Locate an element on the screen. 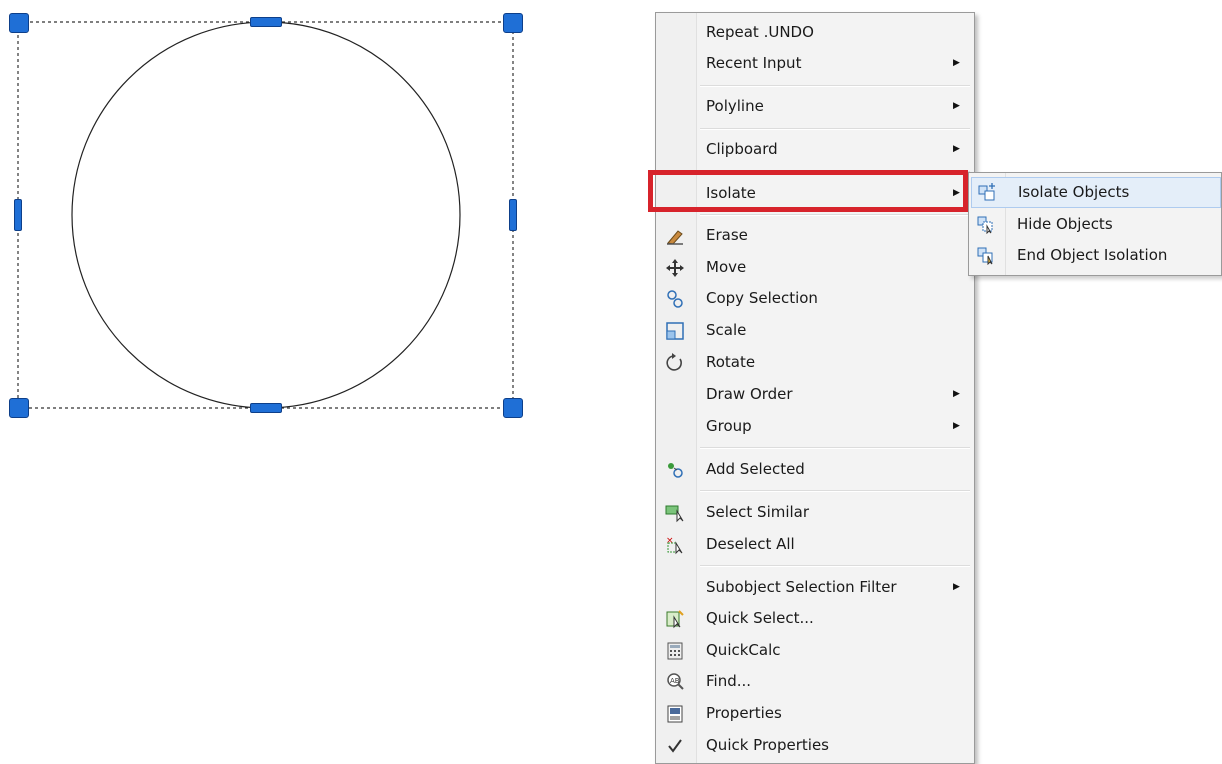 The height and width of the screenshot is (764, 1222). menu-item-label: QuickCalc is located at coordinates (743, 650).